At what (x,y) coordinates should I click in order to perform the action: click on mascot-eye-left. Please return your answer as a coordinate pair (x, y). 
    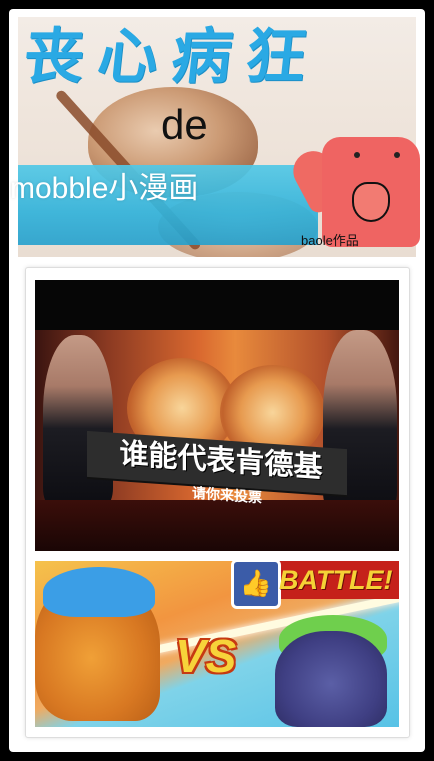
    Looking at the image, I should click on (357, 155).